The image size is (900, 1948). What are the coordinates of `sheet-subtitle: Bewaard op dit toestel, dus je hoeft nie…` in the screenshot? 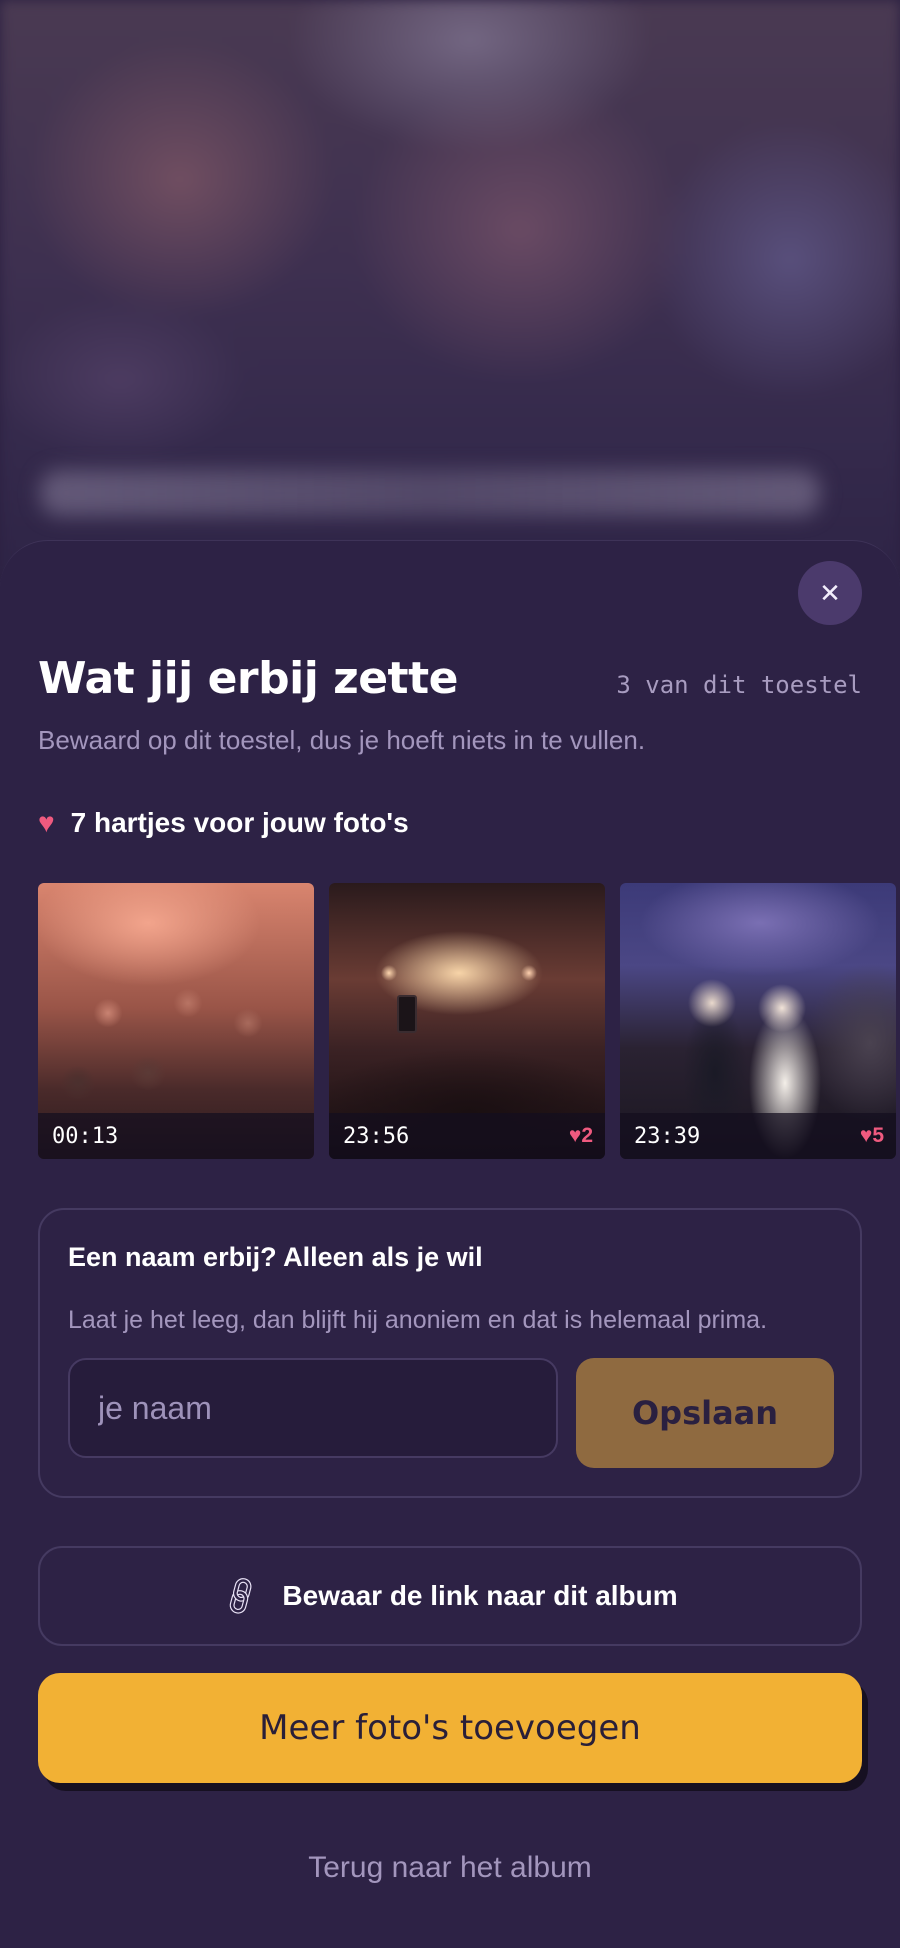 It's located at (342, 740).